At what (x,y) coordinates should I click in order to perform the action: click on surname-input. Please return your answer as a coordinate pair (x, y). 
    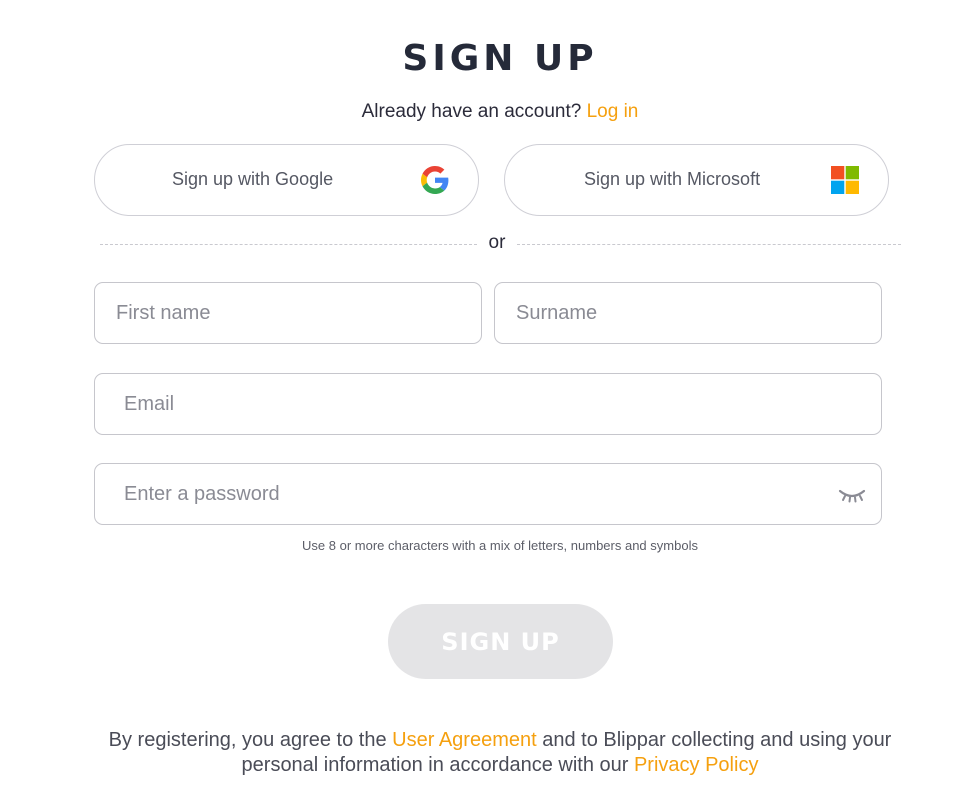
    Looking at the image, I should click on (688, 313).